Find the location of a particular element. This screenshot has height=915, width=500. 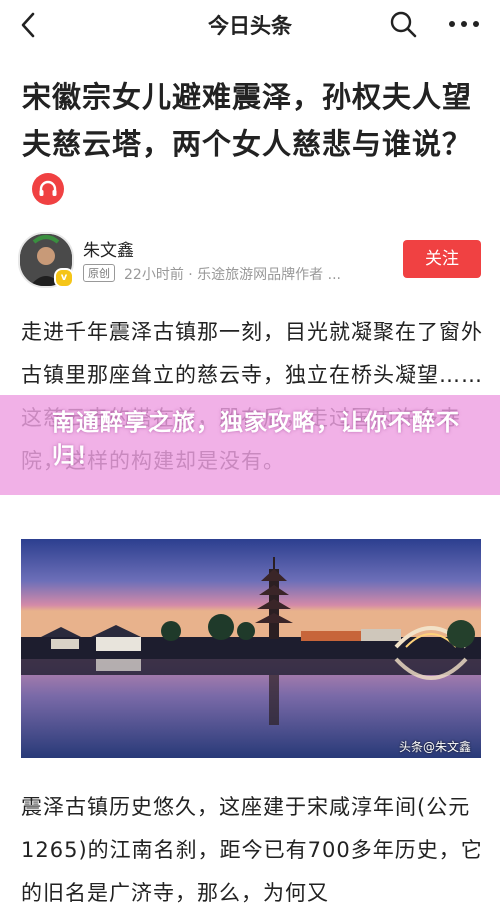

app-title: 今日头条 is located at coordinates (250, 26).